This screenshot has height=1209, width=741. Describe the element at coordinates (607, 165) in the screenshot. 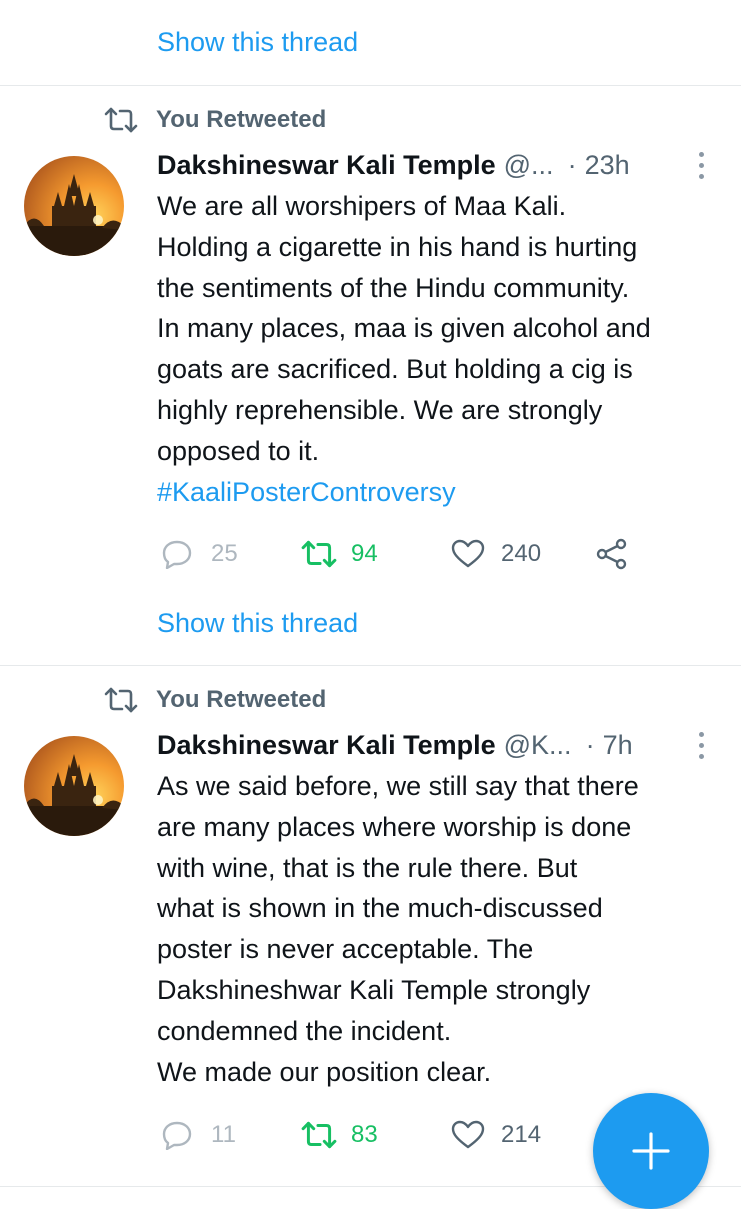

I see `tweet-time: 23h` at that location.